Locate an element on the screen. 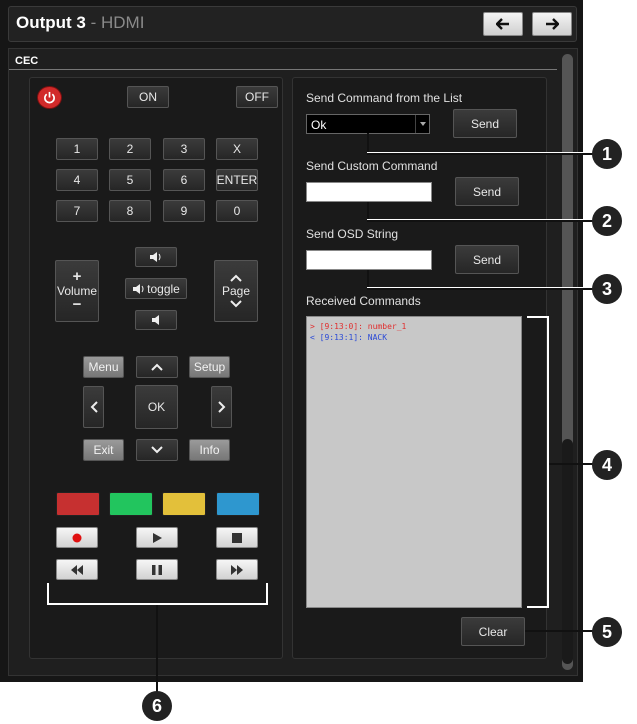  callout-3: 3 is located at coordinates (607, 289).